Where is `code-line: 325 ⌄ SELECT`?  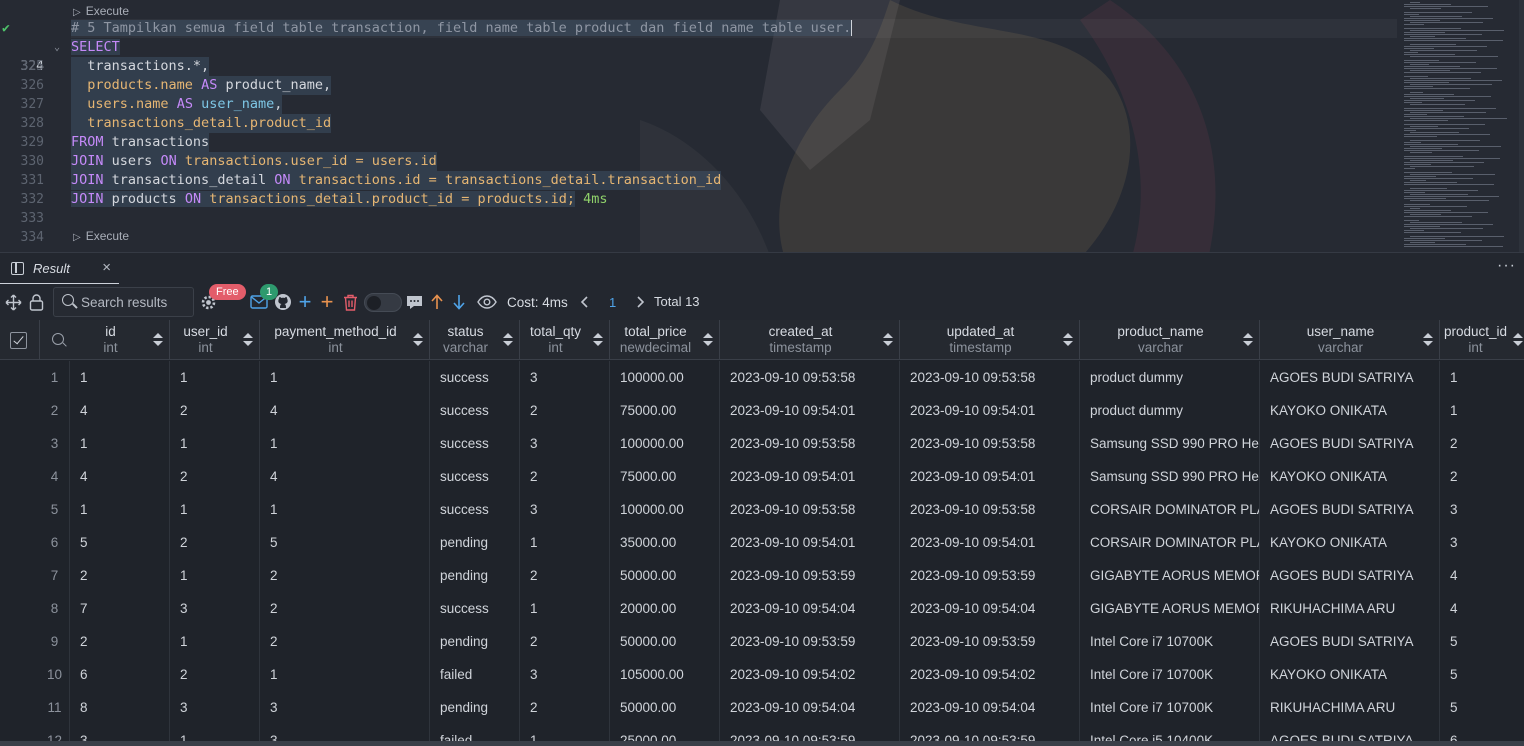 code-line: 325 ⌄ SELECT is located at coordinates (700, 56).